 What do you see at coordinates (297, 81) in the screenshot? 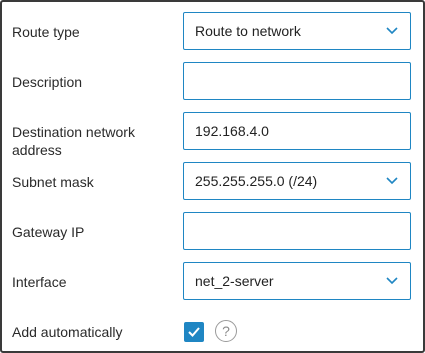
I see `description-input` at bounding box center [297, 81].